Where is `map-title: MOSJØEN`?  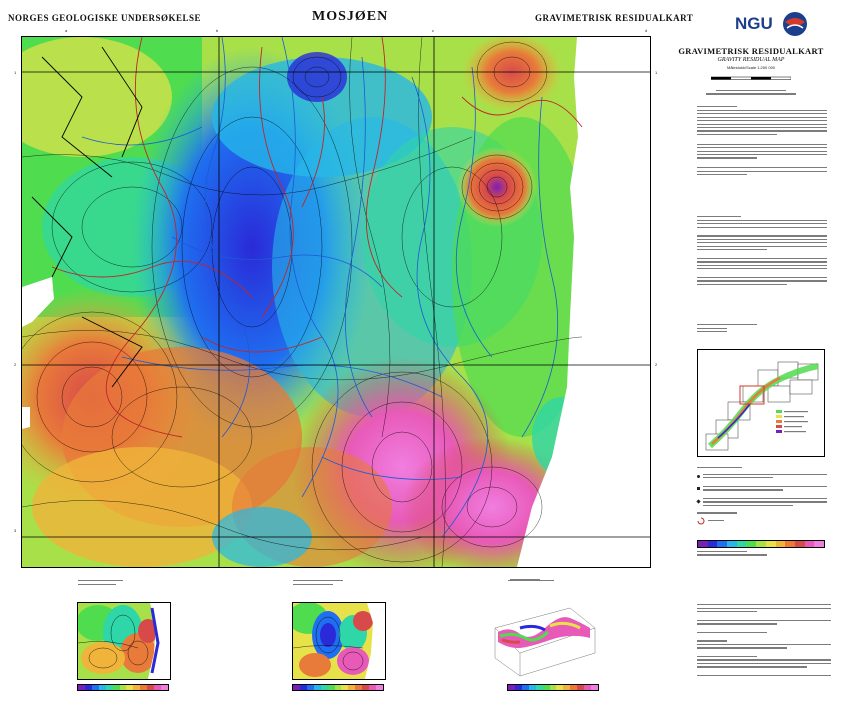
map-title: MOSJØEN is located at coordinates (350, 16).